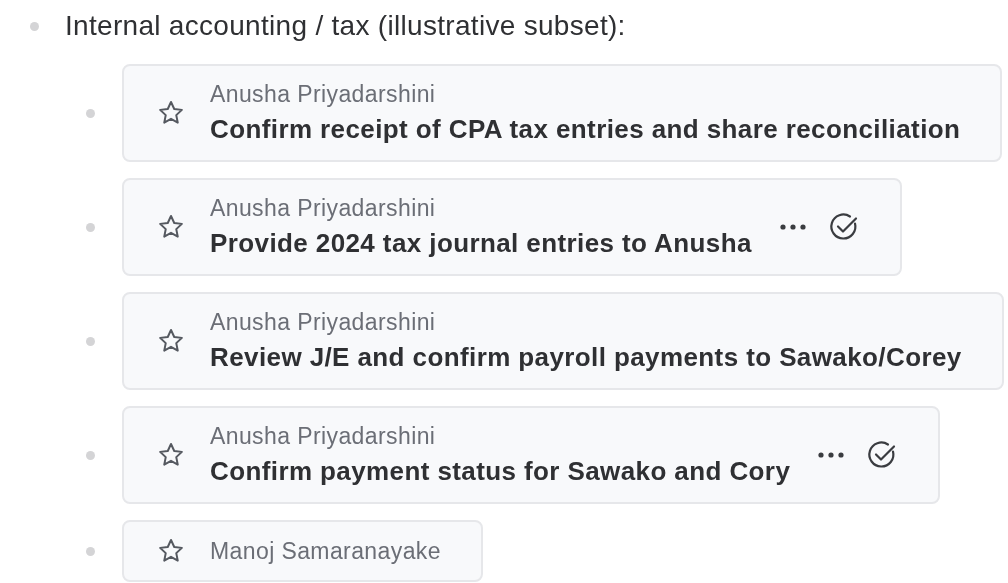  I want to click on task-title: Confirm receipt of CPA tax entries and share reconciliation, so click(585, 129).